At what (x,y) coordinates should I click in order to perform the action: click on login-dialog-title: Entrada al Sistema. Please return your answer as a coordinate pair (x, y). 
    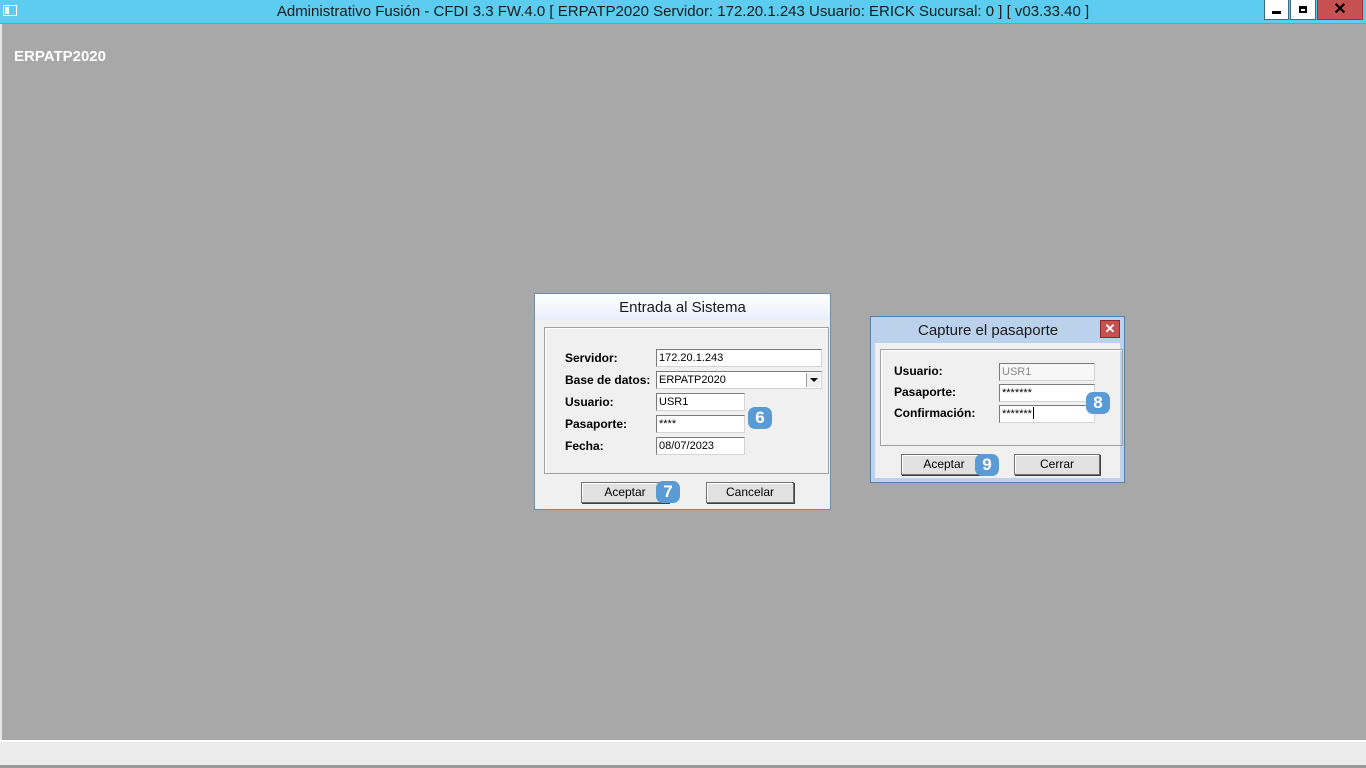
    Looking at the image, I should click on (682, 307).